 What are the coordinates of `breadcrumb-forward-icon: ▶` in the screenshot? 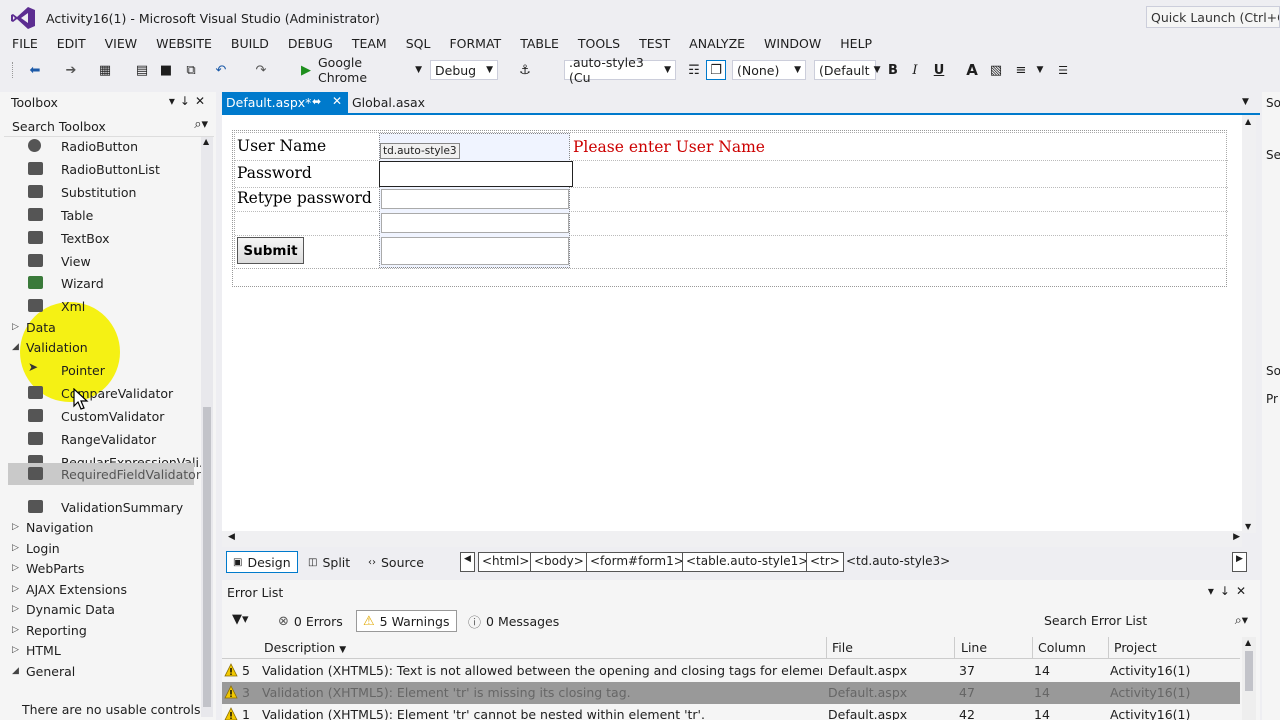 It's located at (1239, 562).